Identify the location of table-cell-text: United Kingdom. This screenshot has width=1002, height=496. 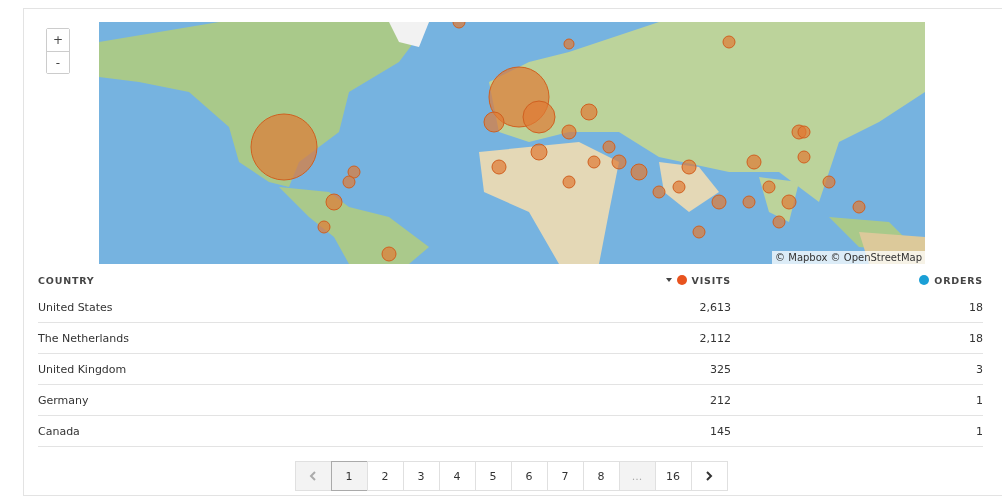
(83, 369).